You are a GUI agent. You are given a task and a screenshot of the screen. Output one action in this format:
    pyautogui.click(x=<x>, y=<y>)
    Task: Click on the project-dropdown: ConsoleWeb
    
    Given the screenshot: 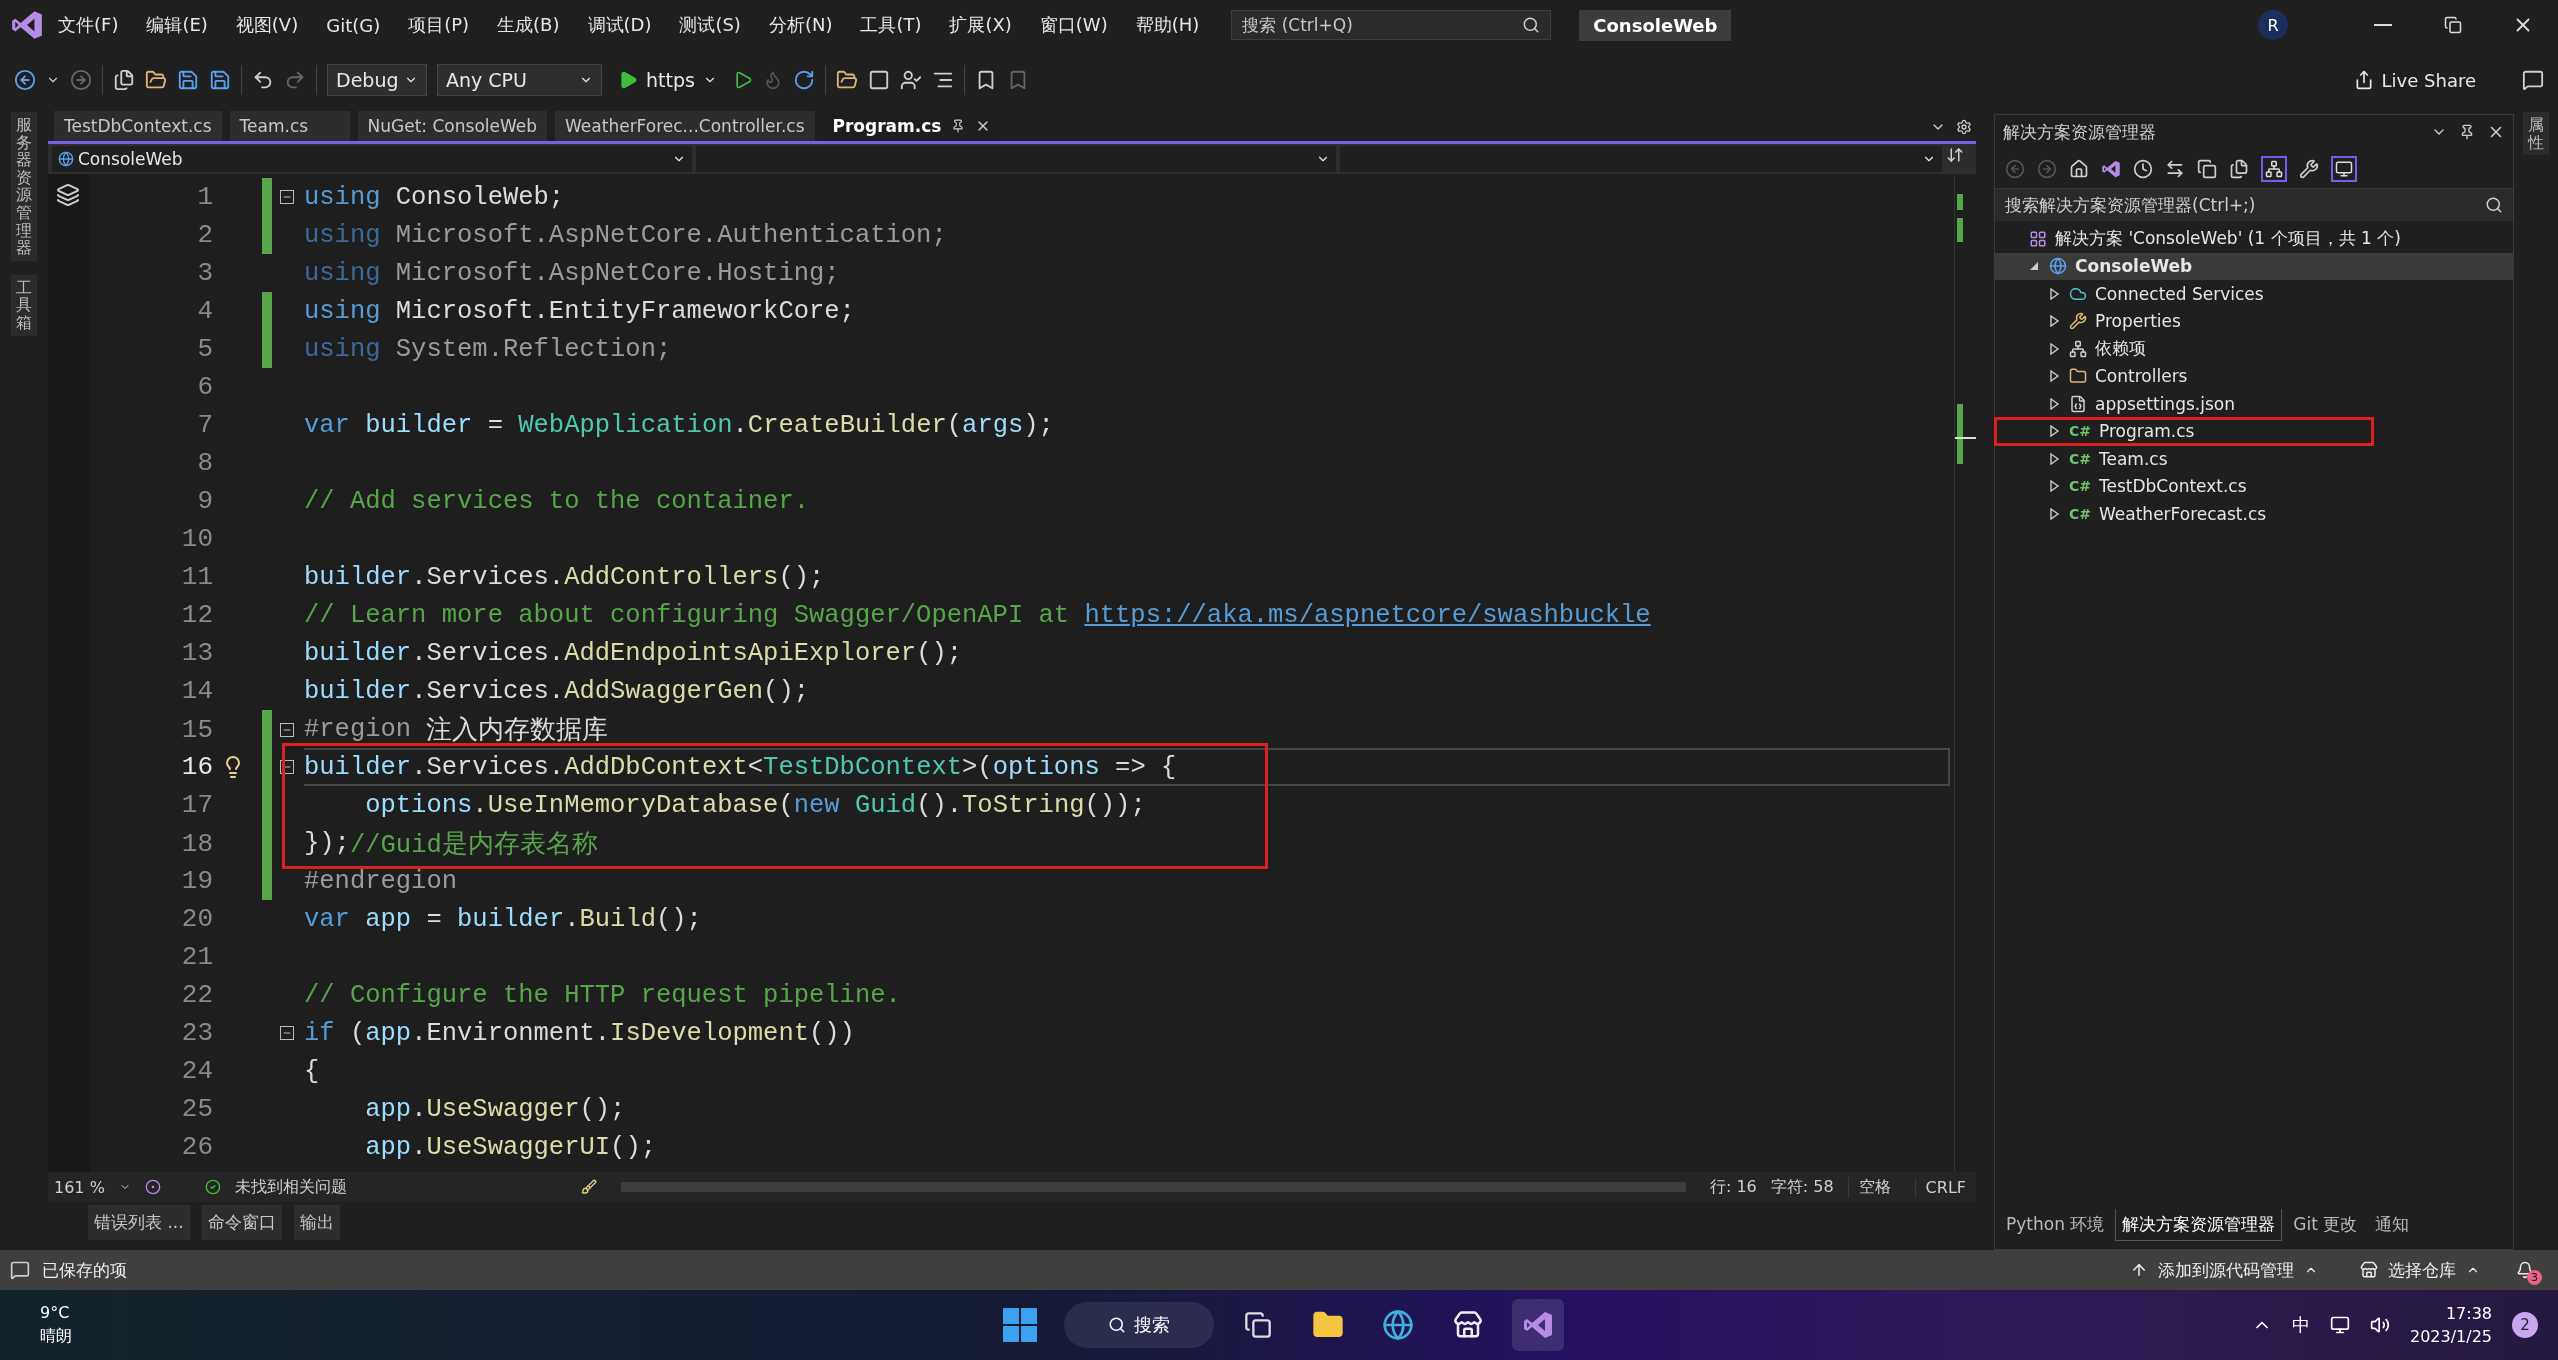 What is the action you would take?
    pyautogui.click(x=372, y=159)
    